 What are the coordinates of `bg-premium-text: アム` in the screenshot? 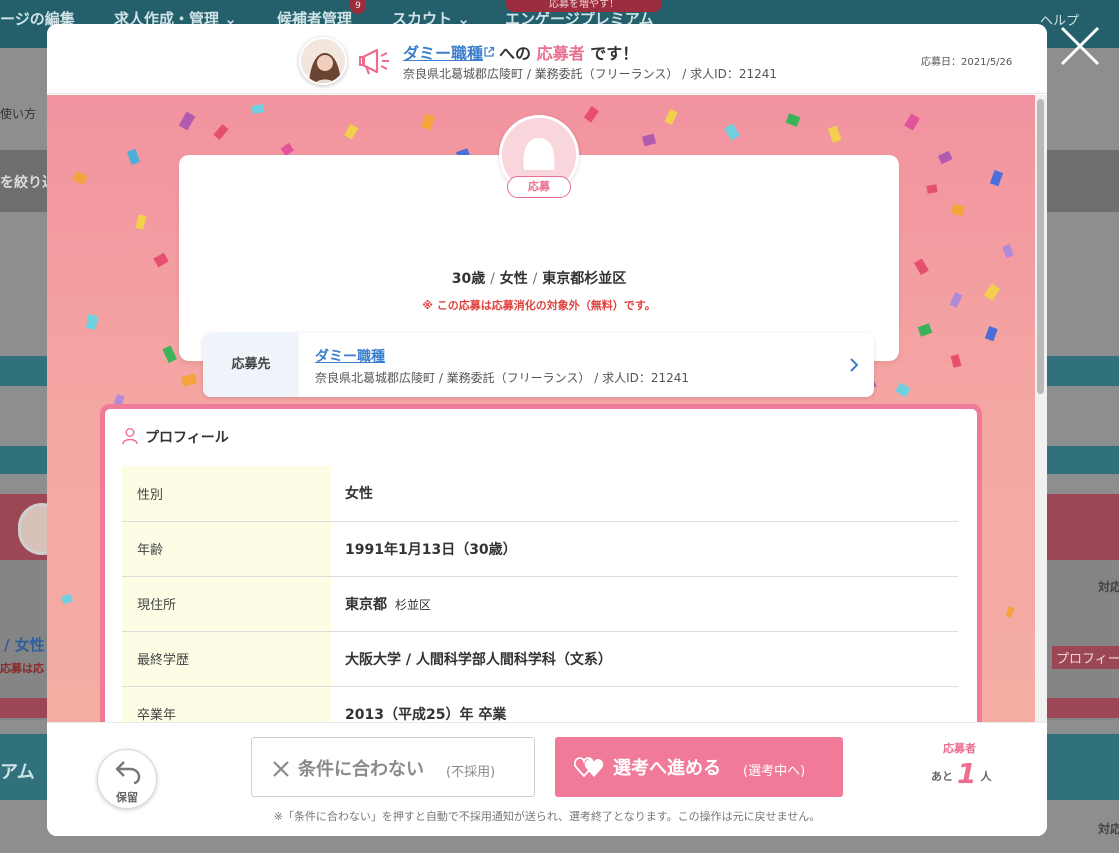 It's located at (17, 772).